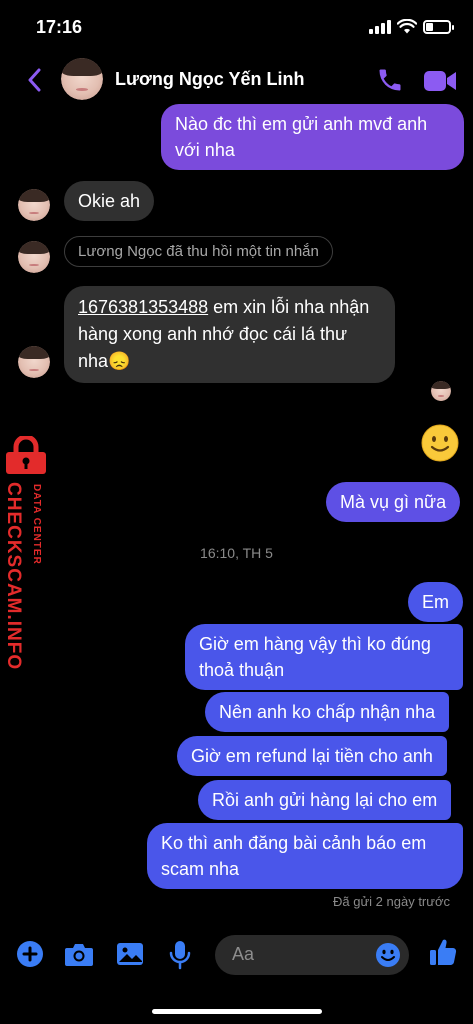 Image resolution: width=473 pixels, height=1024 pixels. Describe the element at coordinates (441, 391) in the screenshot. I see `seen-indicator-avatar` at that location.